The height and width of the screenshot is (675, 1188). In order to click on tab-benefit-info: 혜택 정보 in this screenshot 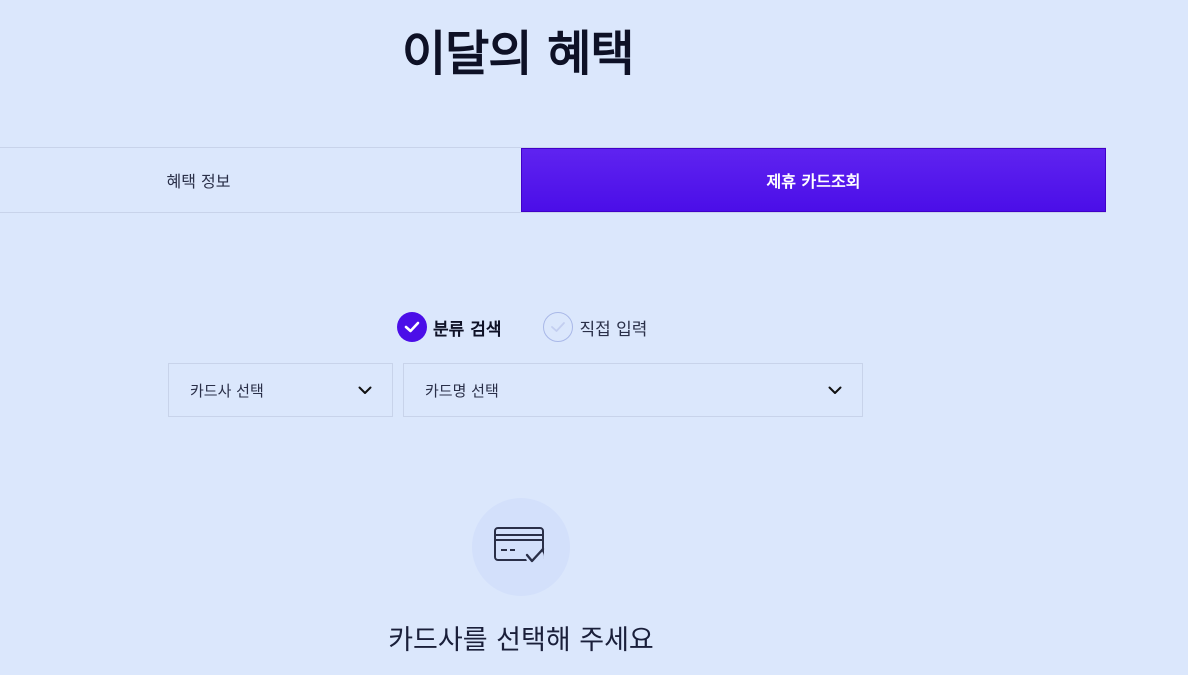, I will do `click(260, 180)`.